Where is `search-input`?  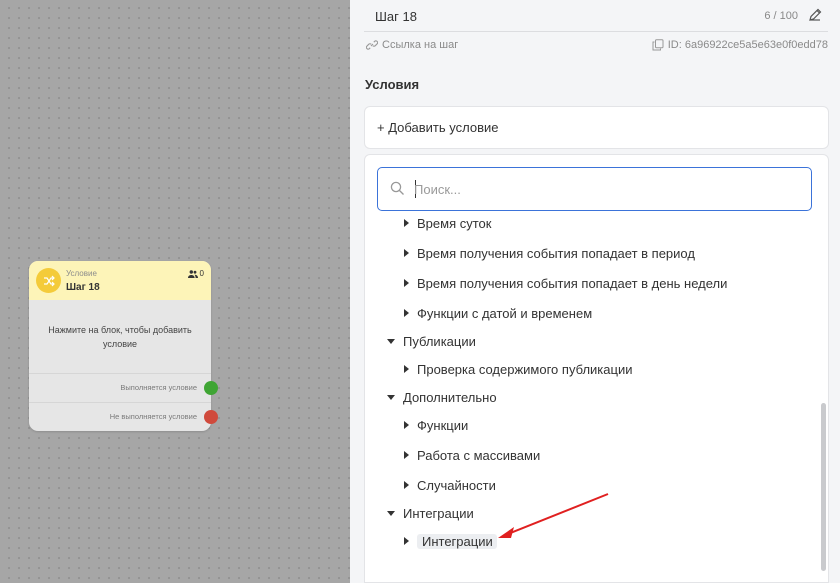
search-input is located at coordinates (604, 189).